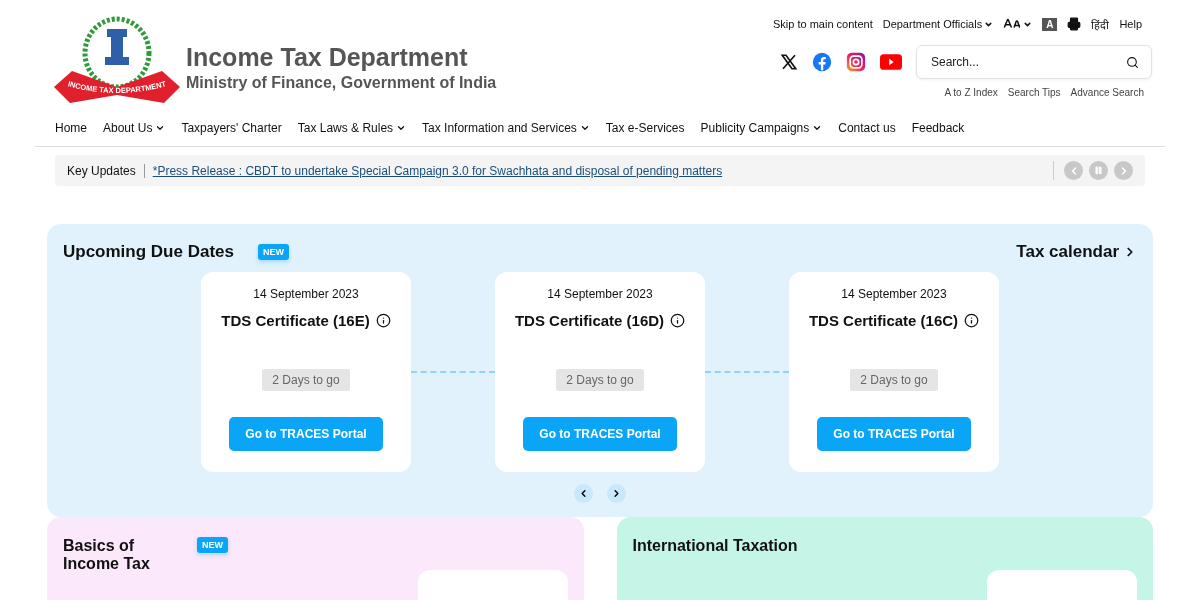 This screenshot has height=600, width=1200. I want to click on tax-calendar-link: Tax calendar, so click(1076, 252).